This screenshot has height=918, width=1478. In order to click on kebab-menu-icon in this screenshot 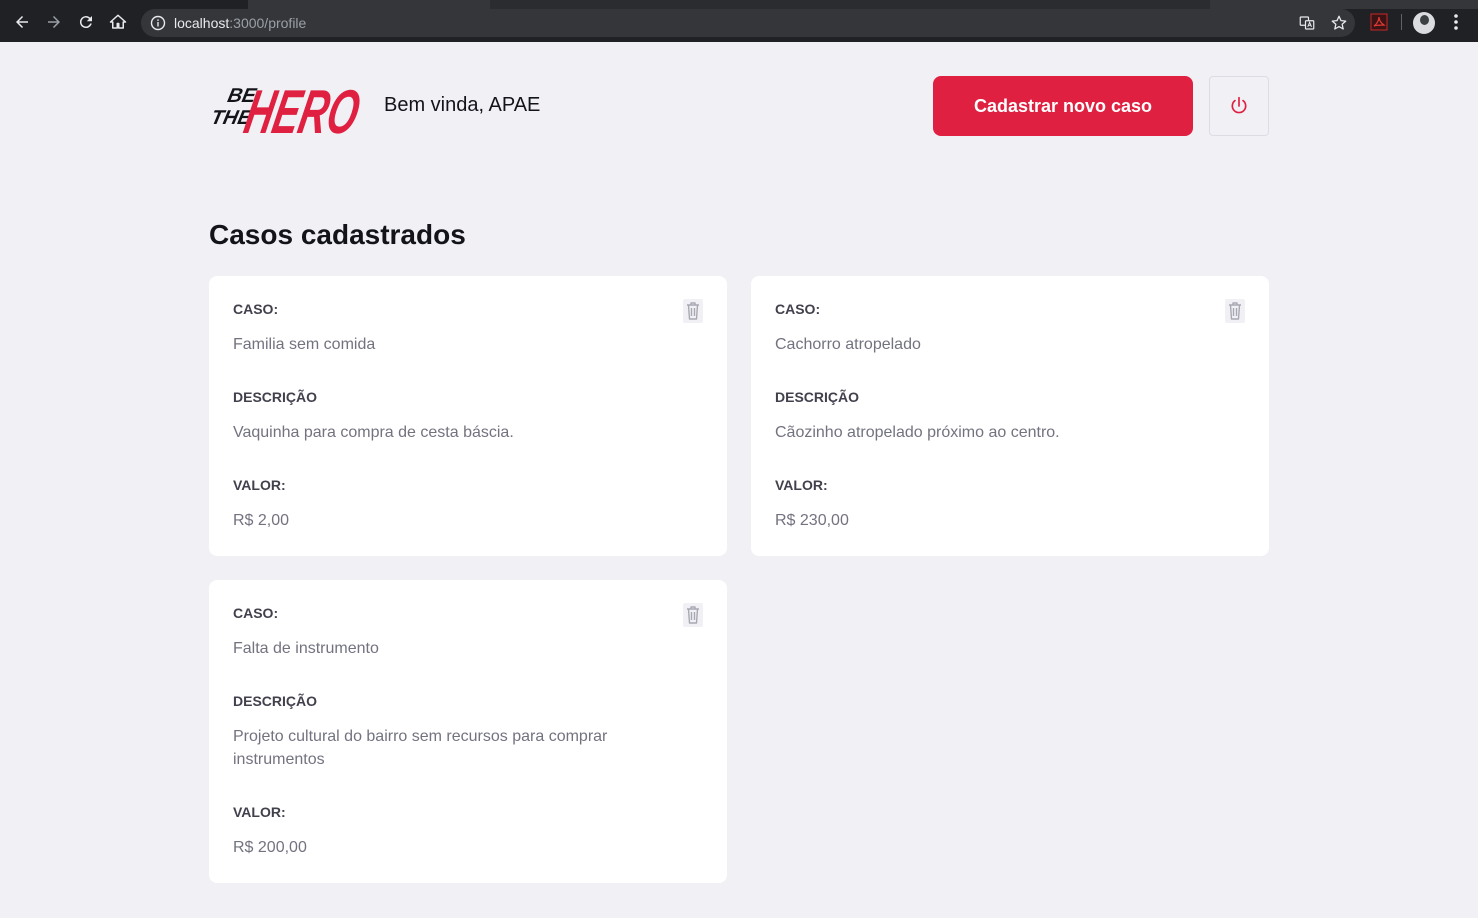, I will do `click(1456, 22)`.